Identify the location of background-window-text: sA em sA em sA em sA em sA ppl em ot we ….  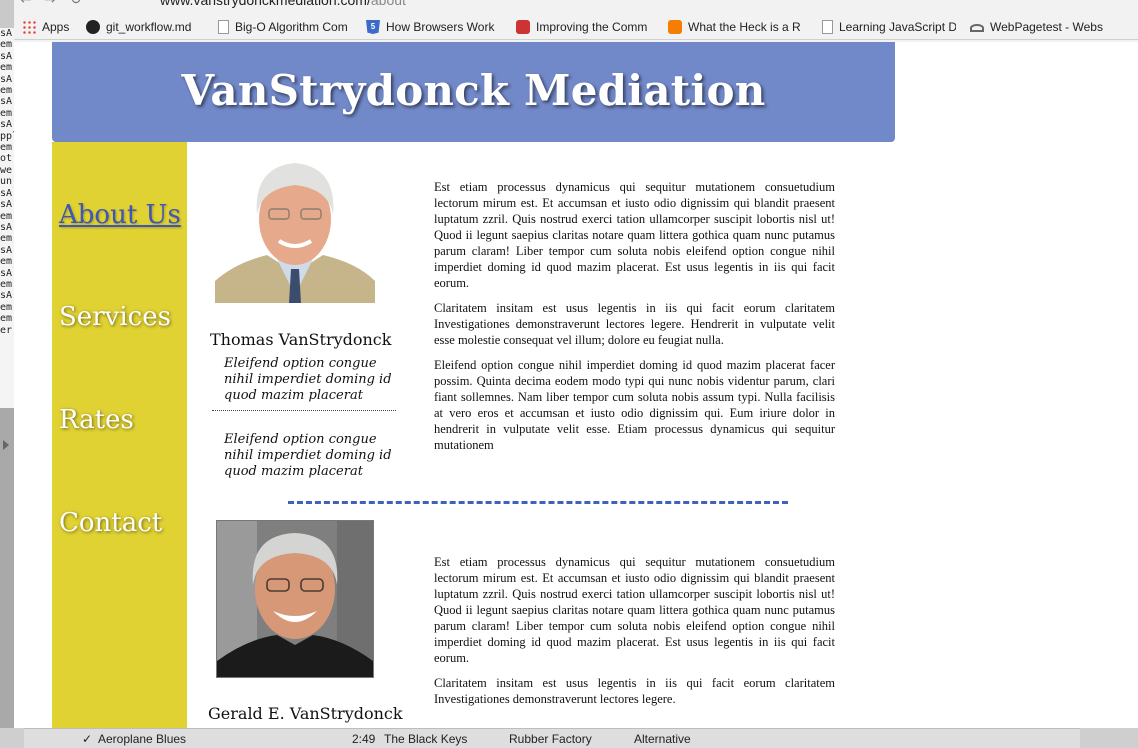
(7, 182).